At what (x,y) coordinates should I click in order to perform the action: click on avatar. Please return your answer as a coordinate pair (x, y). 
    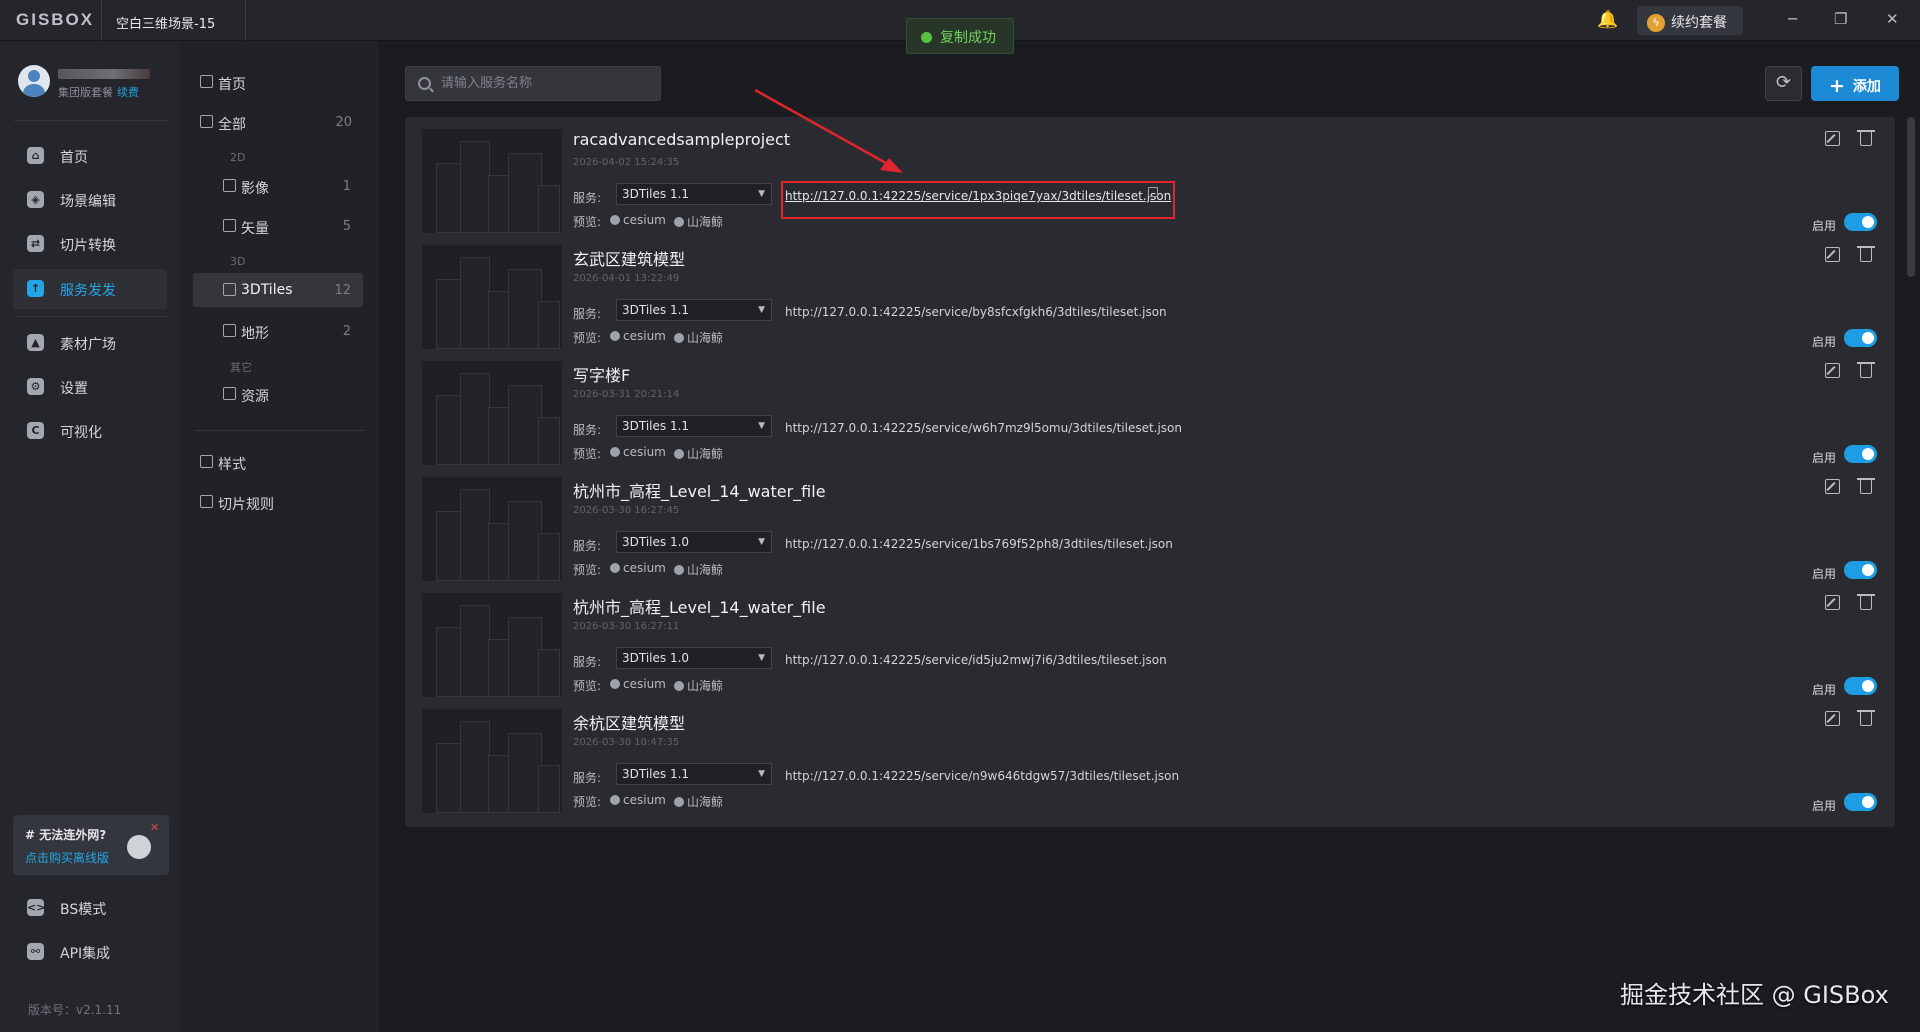
    Looking at the image, I should click on (34, 81).